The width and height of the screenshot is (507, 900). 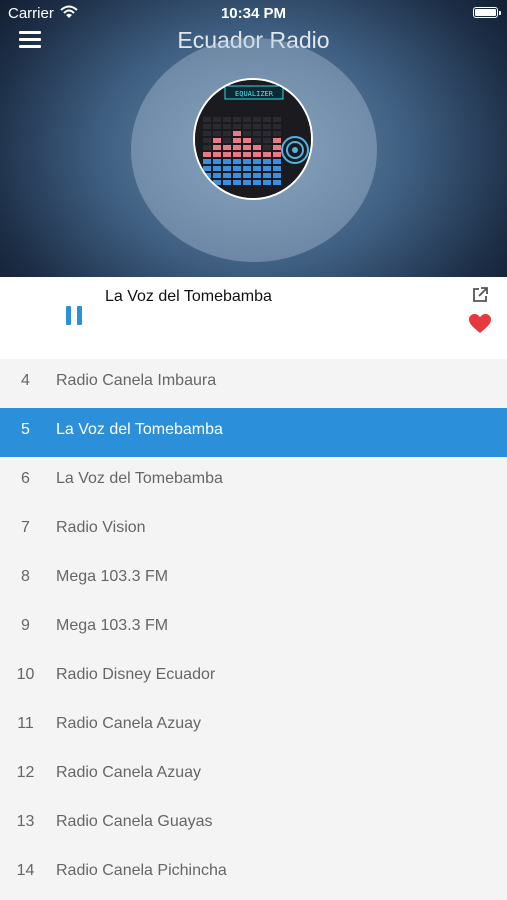 I want to click on station-row: 10 Radio Disney Ecuador, so click(x=253, y=677).